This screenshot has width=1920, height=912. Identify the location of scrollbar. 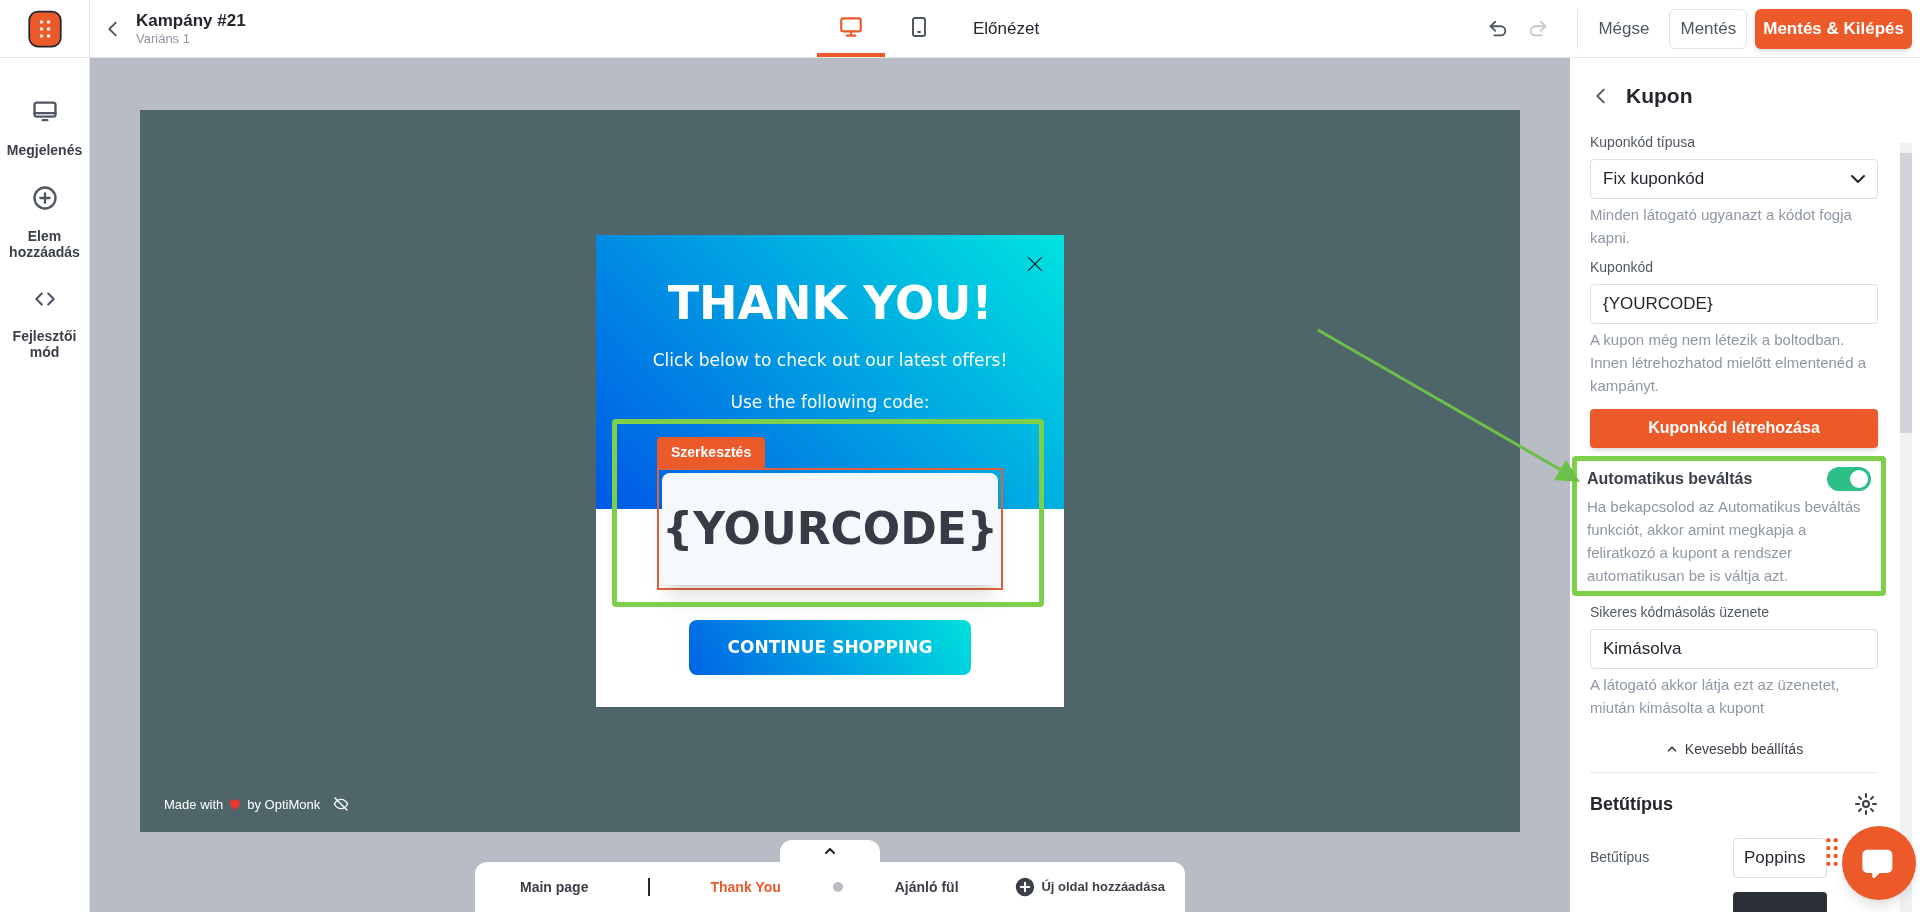
(1906, 527).